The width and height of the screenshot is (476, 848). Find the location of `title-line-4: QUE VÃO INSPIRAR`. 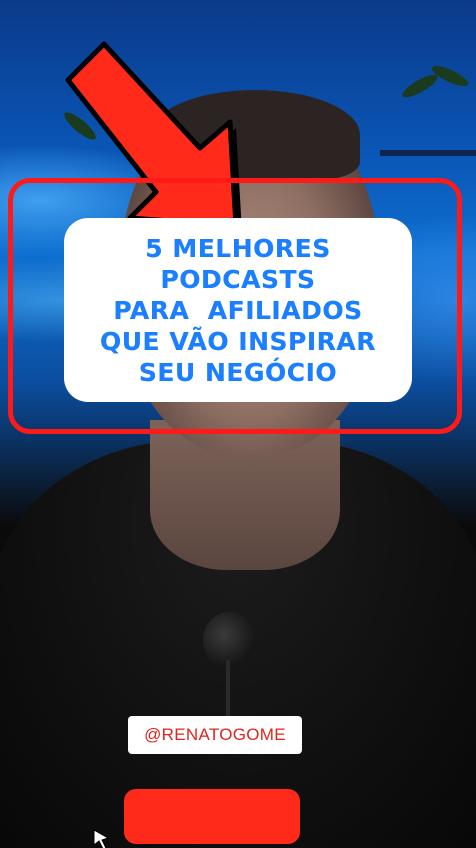

title-line-4: QUE VÃO INSPIRAR is located at coordinates (238, 341).